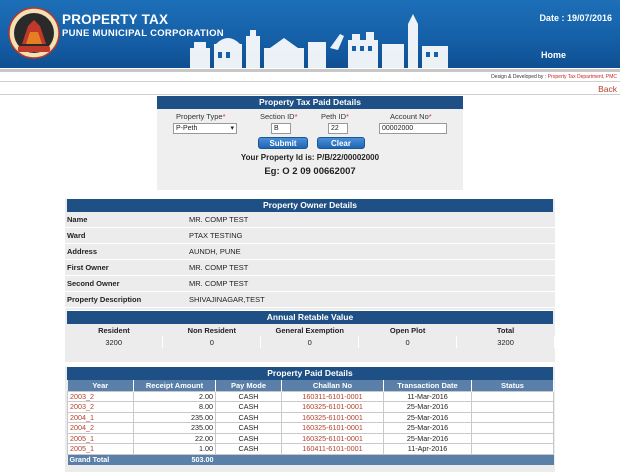  What do you see at coordinates (205, 128) in the screenshot?
I see `property-type-select: P-Peth` at bounding box center [205, 128].